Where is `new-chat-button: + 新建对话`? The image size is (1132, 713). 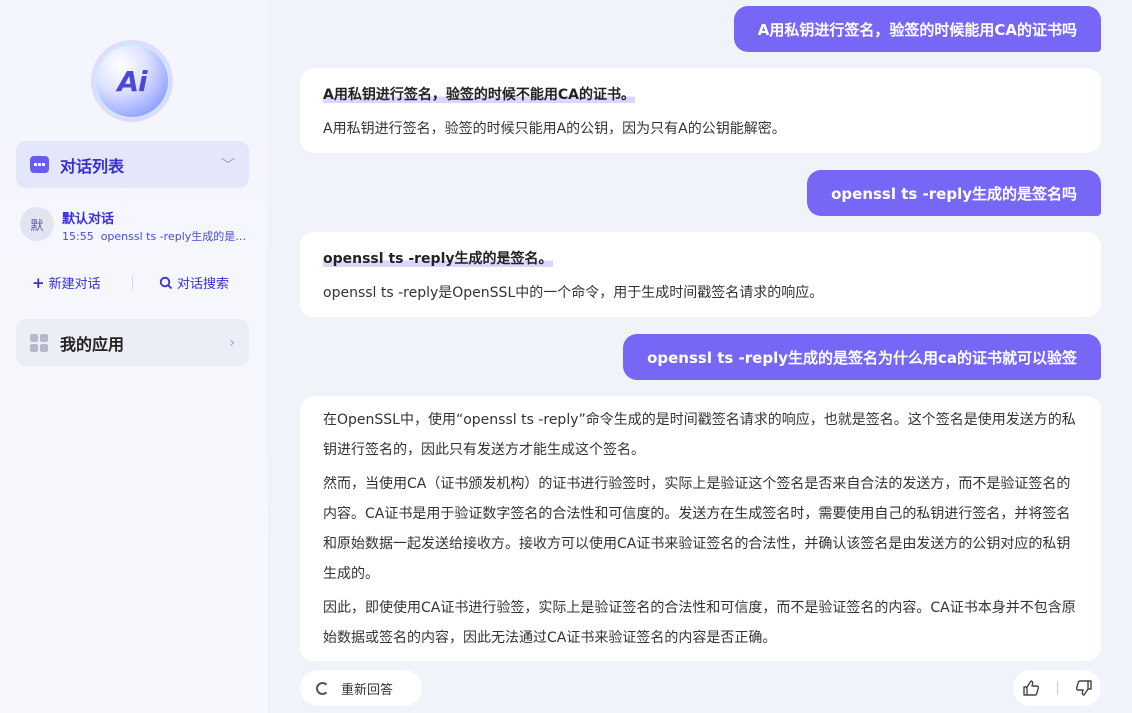
new-chat-button: + 新建对话 is located at coordinates (66, 283).